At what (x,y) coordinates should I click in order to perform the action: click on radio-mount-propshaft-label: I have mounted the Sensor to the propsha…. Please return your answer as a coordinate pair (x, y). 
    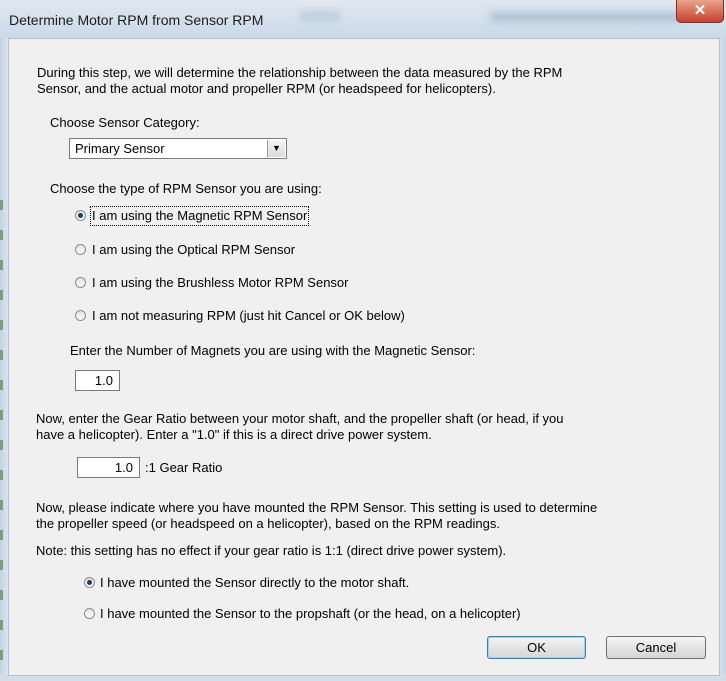
    Looking at the image, I should click on (310, 614).